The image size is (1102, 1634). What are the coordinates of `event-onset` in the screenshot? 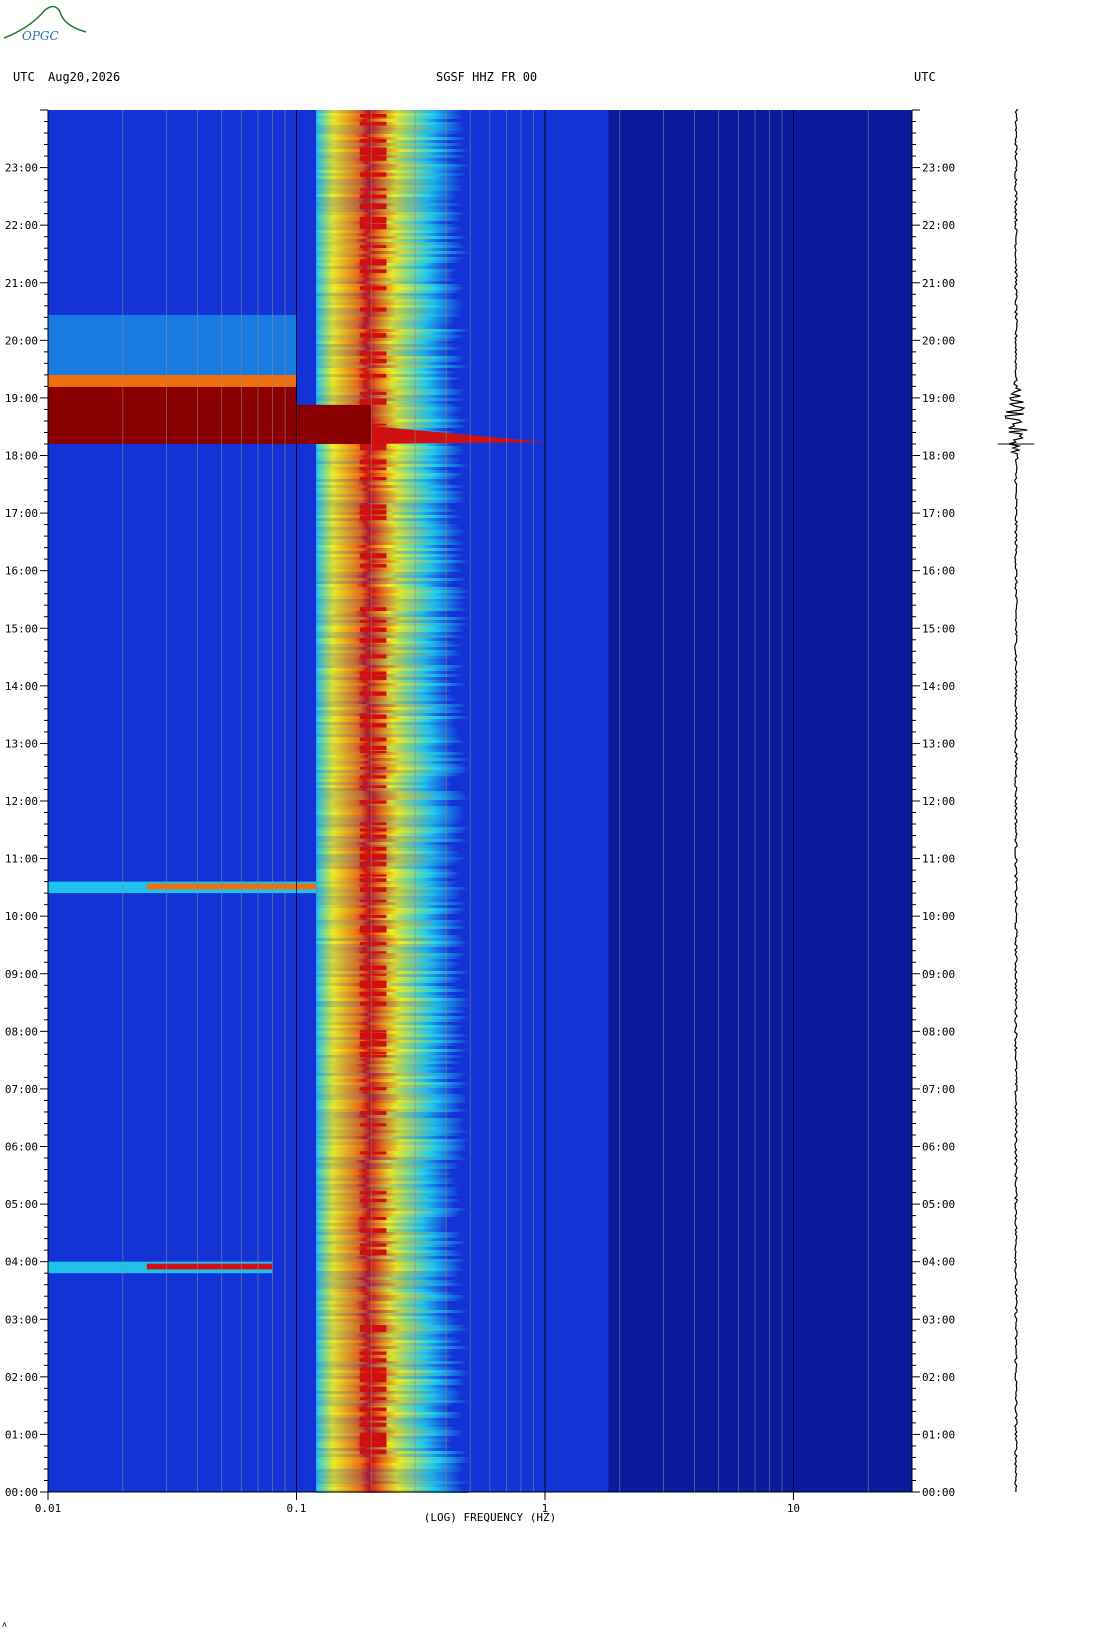 It's located at (172, 380).